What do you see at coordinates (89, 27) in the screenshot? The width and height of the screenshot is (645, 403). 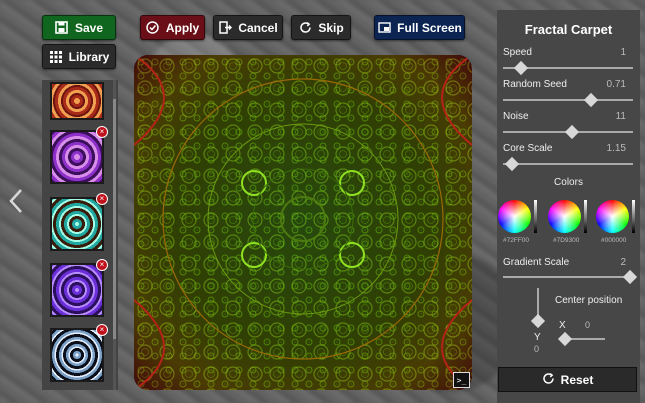 I see `save-label: Save` at bounding box center [89, 27].